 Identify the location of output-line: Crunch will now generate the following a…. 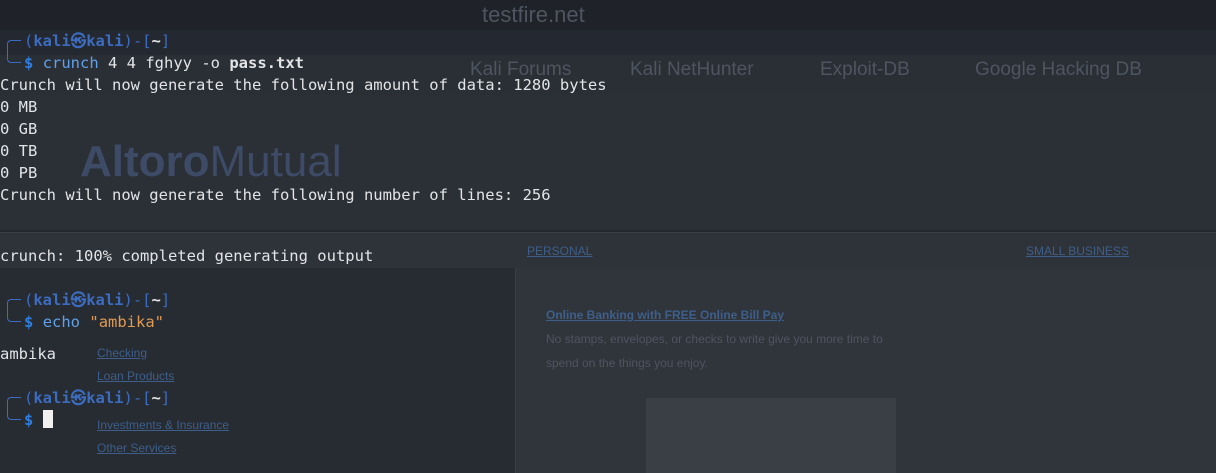
(303, 85).